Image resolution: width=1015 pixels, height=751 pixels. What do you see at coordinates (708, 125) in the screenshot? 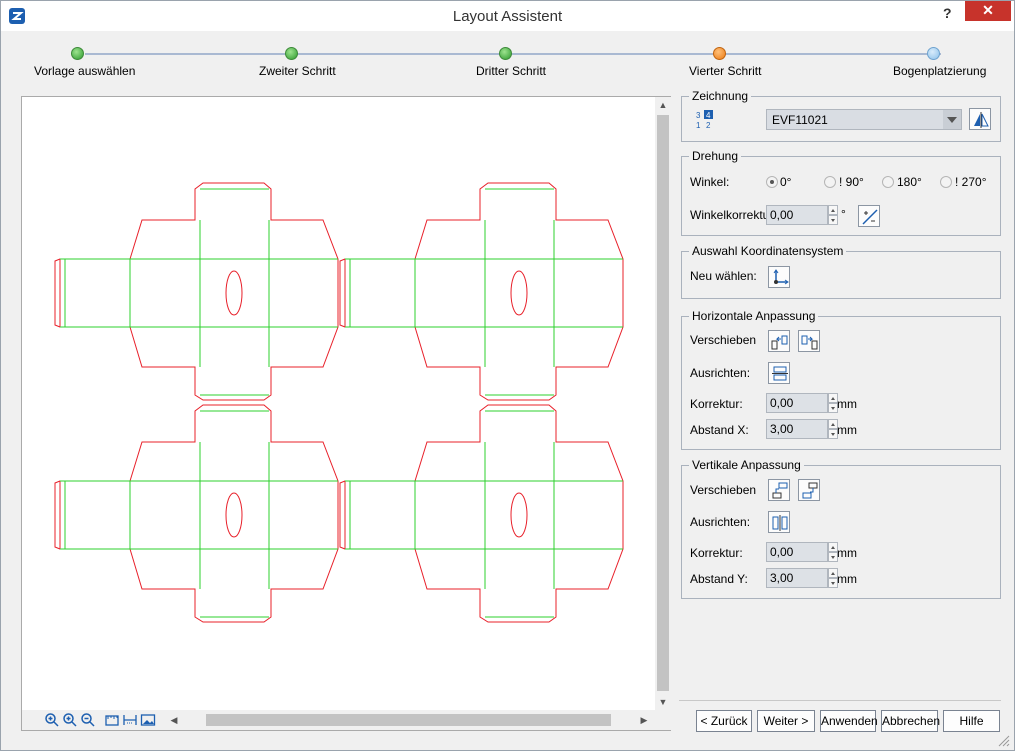
I see `svg-text: 2` at bounding box center [708, 125].